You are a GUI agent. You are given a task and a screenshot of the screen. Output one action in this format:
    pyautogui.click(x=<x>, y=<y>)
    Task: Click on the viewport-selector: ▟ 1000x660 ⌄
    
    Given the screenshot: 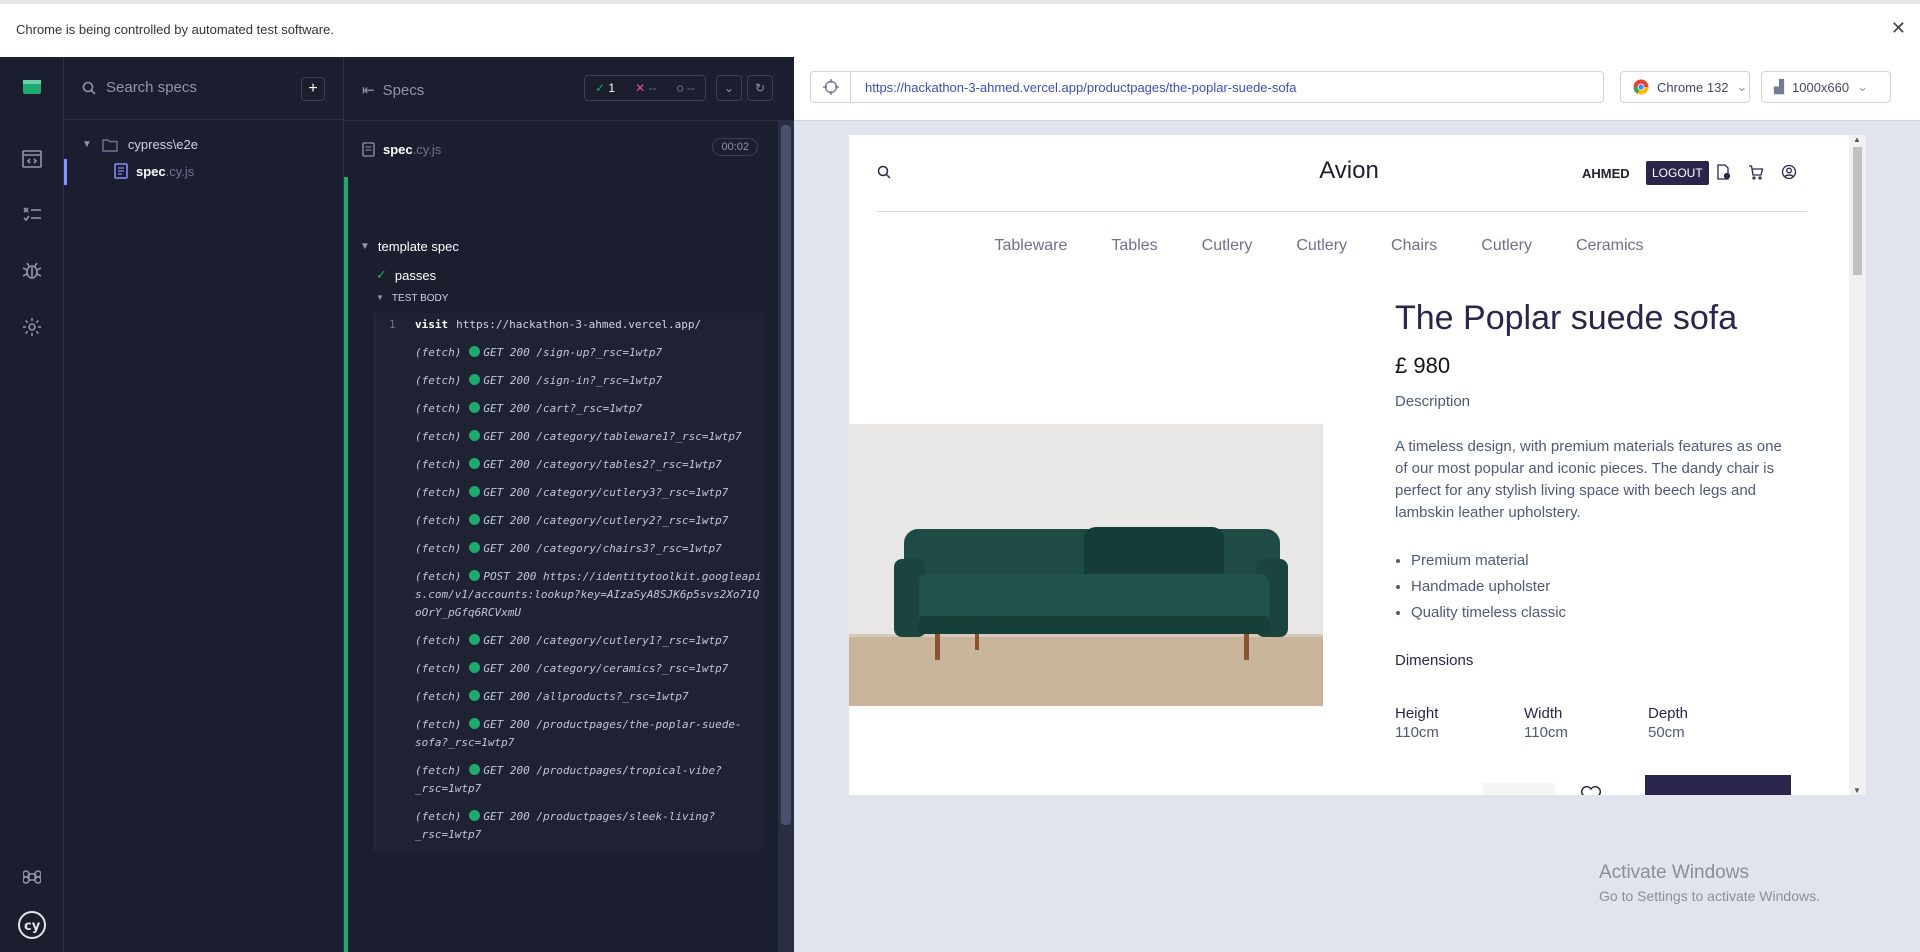 What is the action you would take?
    pyautogui.click(x=1826, y=87)
    